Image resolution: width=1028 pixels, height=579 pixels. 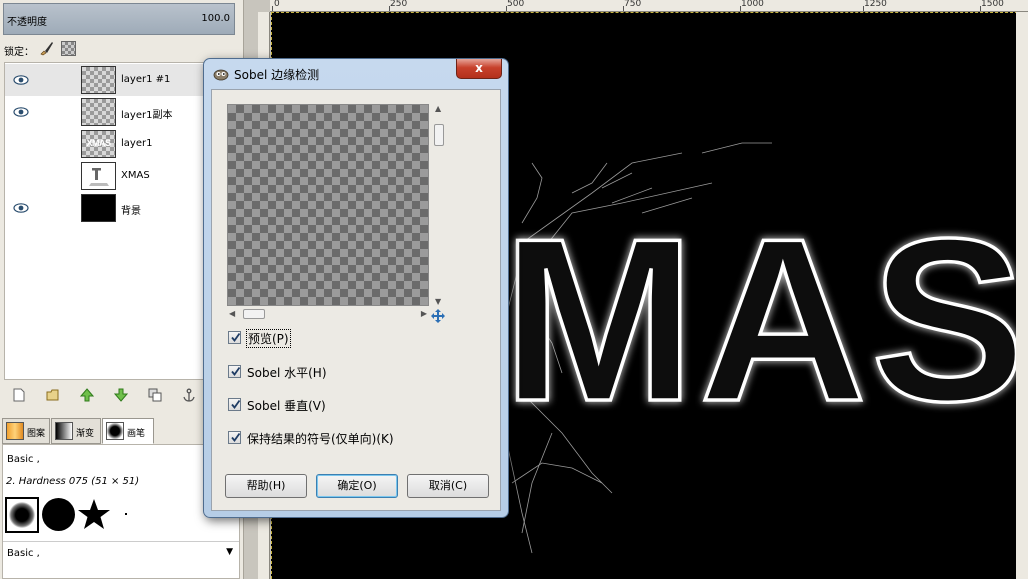 I want to click on ruler-label: 500, so click(x=516, y=4).